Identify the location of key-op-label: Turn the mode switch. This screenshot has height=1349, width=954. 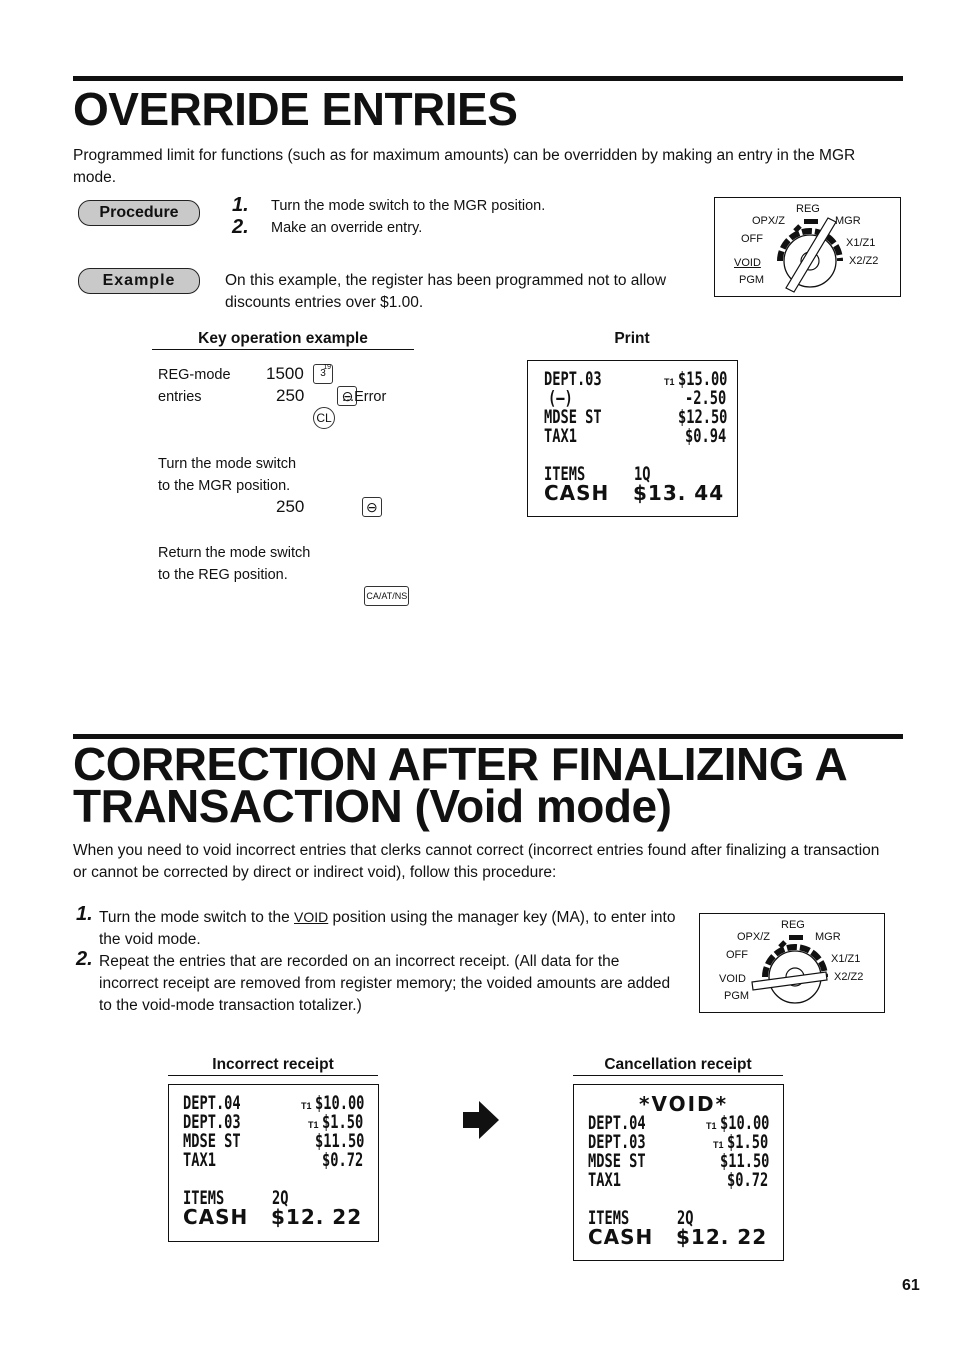
(227, 464).